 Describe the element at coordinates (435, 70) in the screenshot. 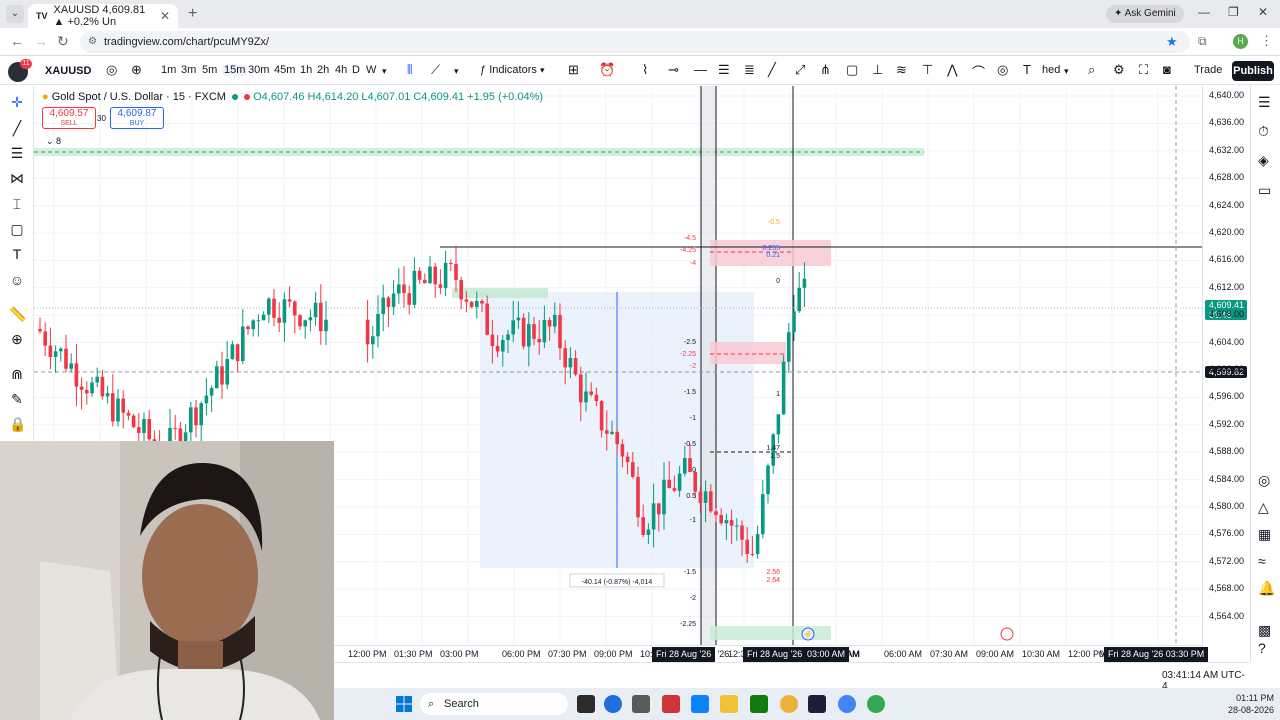

I see `line-chart-type-icon: ⟋` at that location.